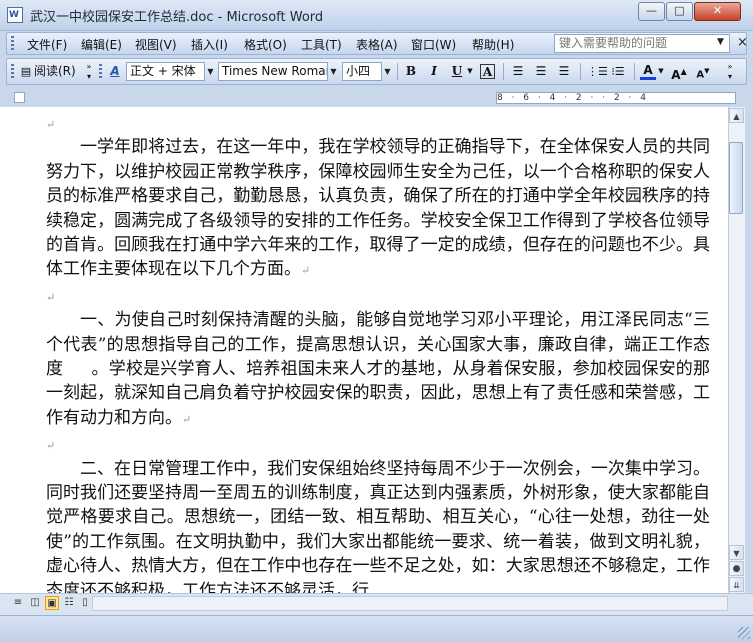 The width and height of the screenshot is (753, 642). I want to click on align-right-icon: ☰, so click(564, 71).